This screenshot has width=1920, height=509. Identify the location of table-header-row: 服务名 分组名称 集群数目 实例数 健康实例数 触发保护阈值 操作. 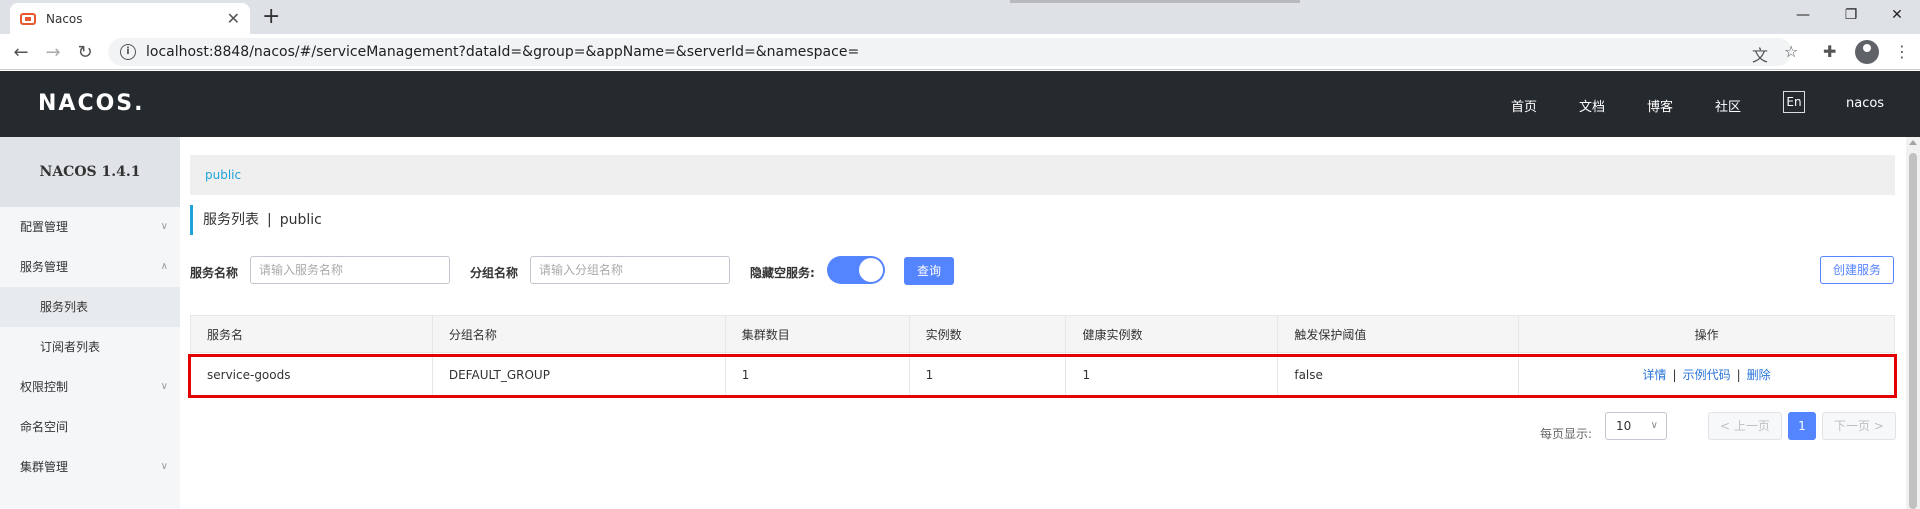
(1042, 334).